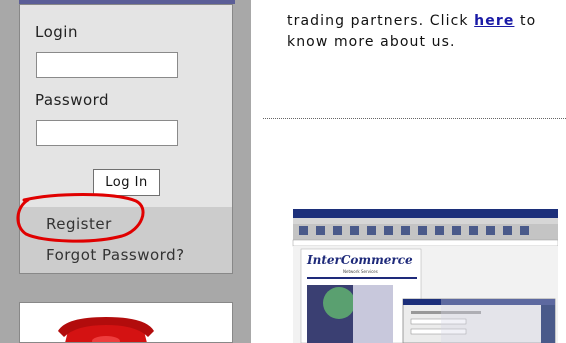 The image size is (566, 343). I want to click on password-label: Password, so click(72, 100).